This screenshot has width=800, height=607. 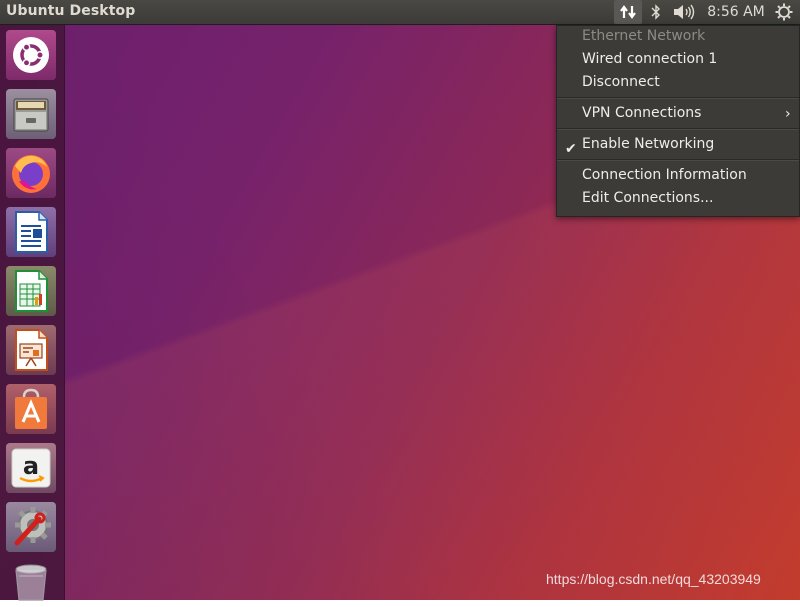 What do you see at coordinates (664, 175) in the screenshot?
I see `menu-item-connection-information: Connection Information` at bounding box center [664, 175].